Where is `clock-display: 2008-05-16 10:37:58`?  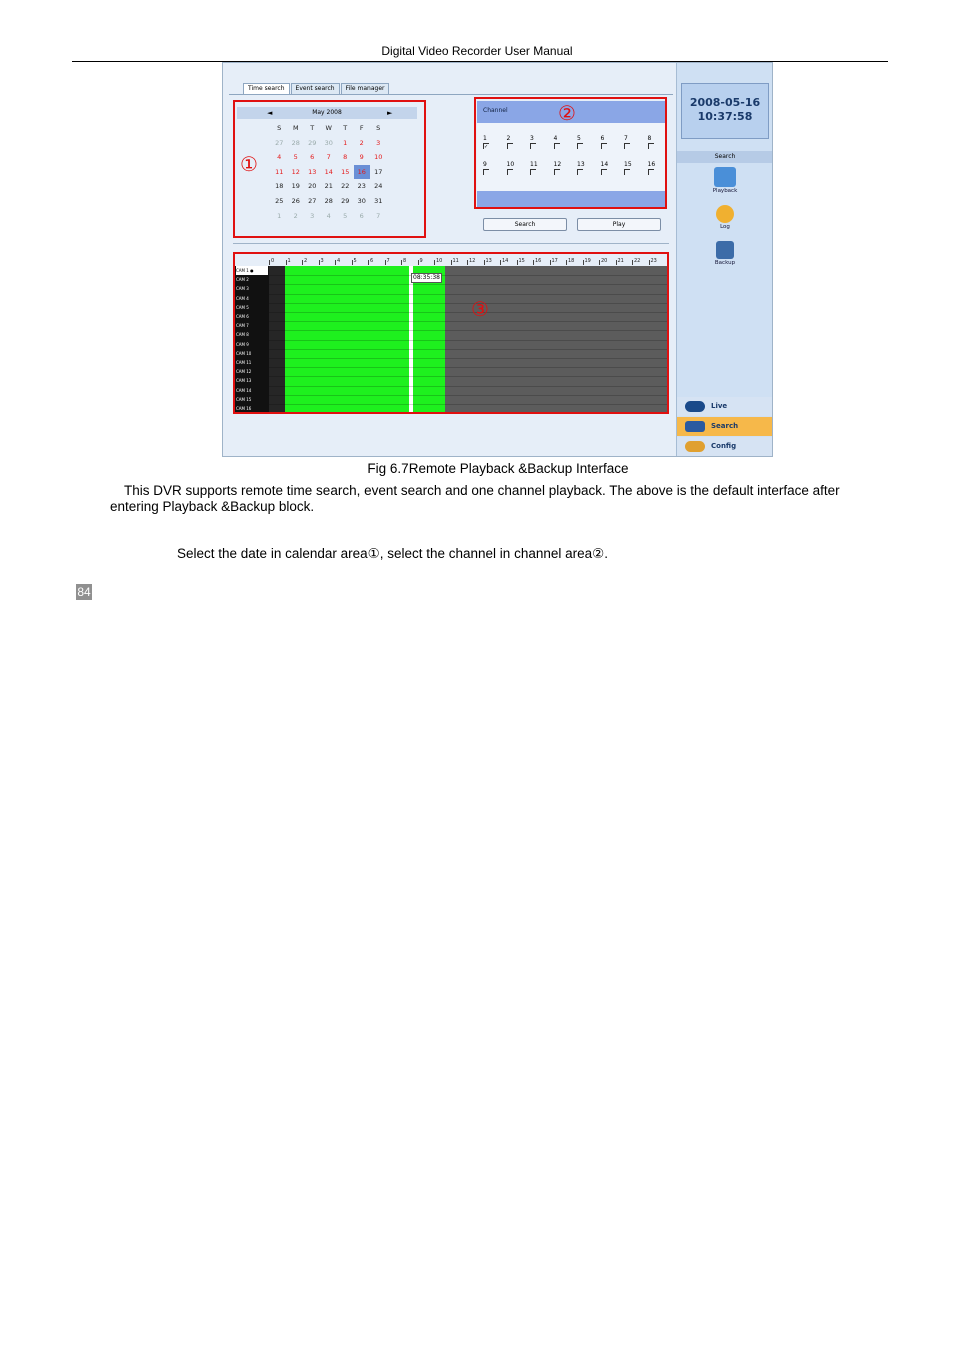 clock-display: 2008-05-16 10:37:58 is located at coordinates (725, 111).